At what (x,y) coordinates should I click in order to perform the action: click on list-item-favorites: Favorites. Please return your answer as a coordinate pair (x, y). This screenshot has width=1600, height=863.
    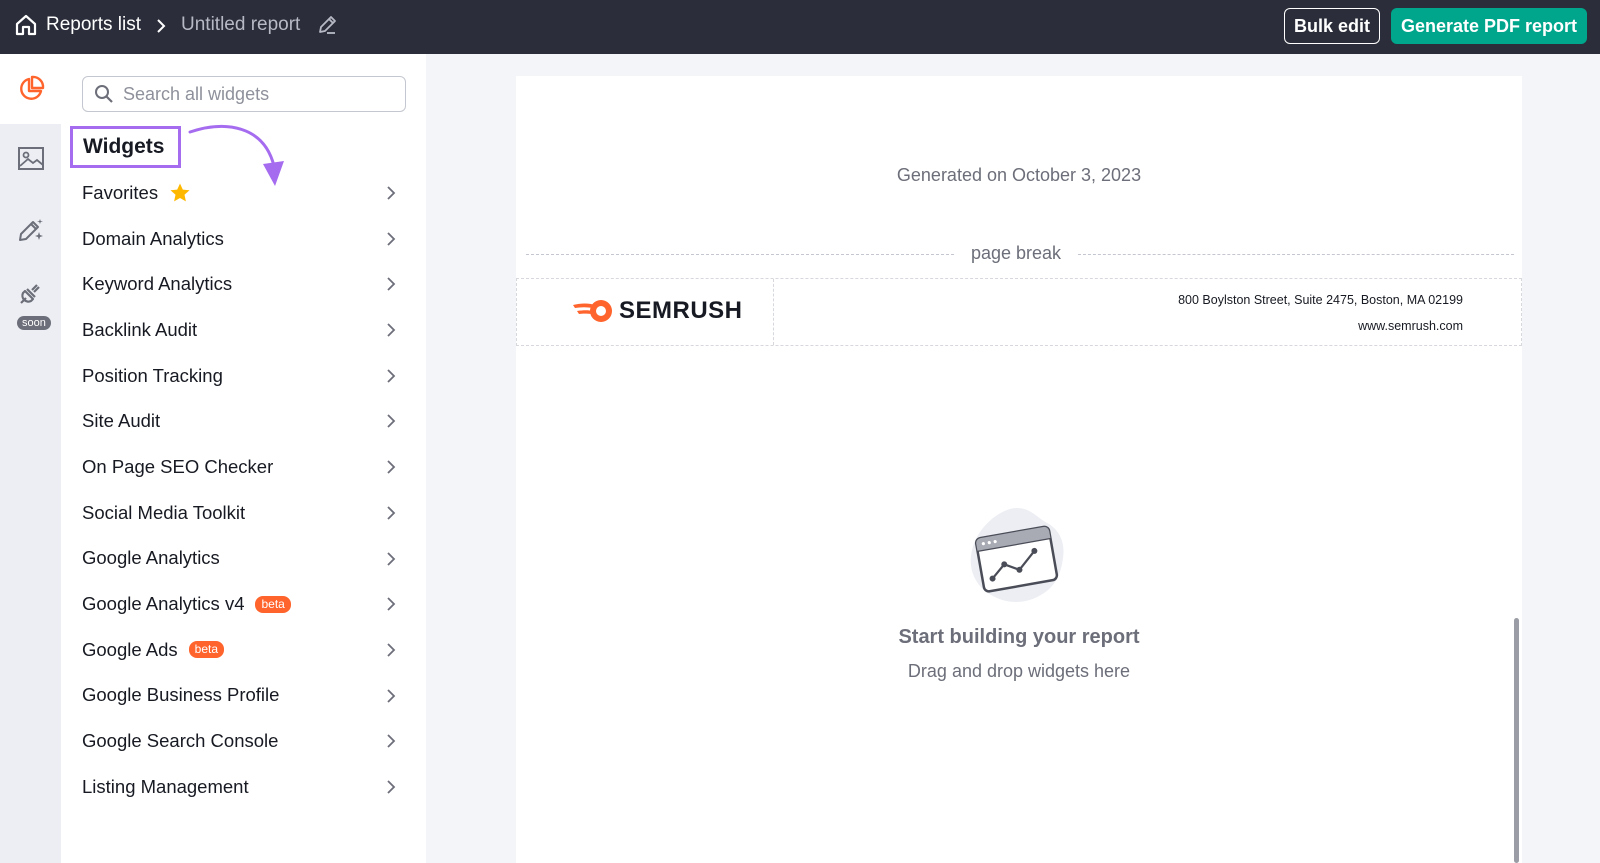
    Looking at the image, I should click on (243, 193).